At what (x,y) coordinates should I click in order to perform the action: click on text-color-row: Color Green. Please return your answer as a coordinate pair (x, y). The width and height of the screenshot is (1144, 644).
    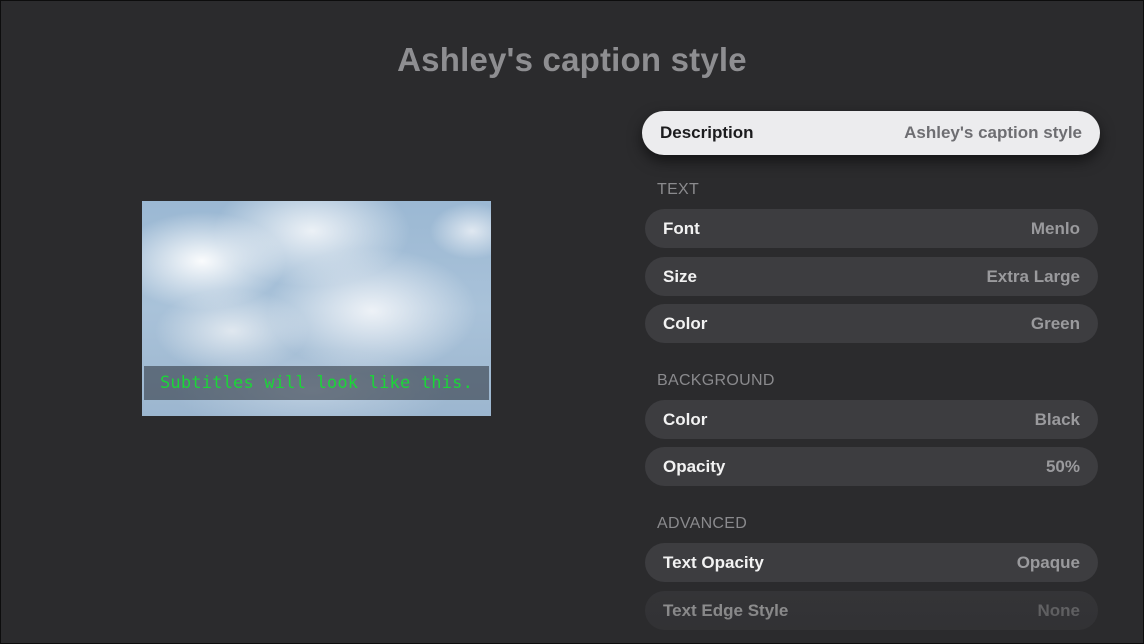
    Looking at the image, I should click on (871, 323).